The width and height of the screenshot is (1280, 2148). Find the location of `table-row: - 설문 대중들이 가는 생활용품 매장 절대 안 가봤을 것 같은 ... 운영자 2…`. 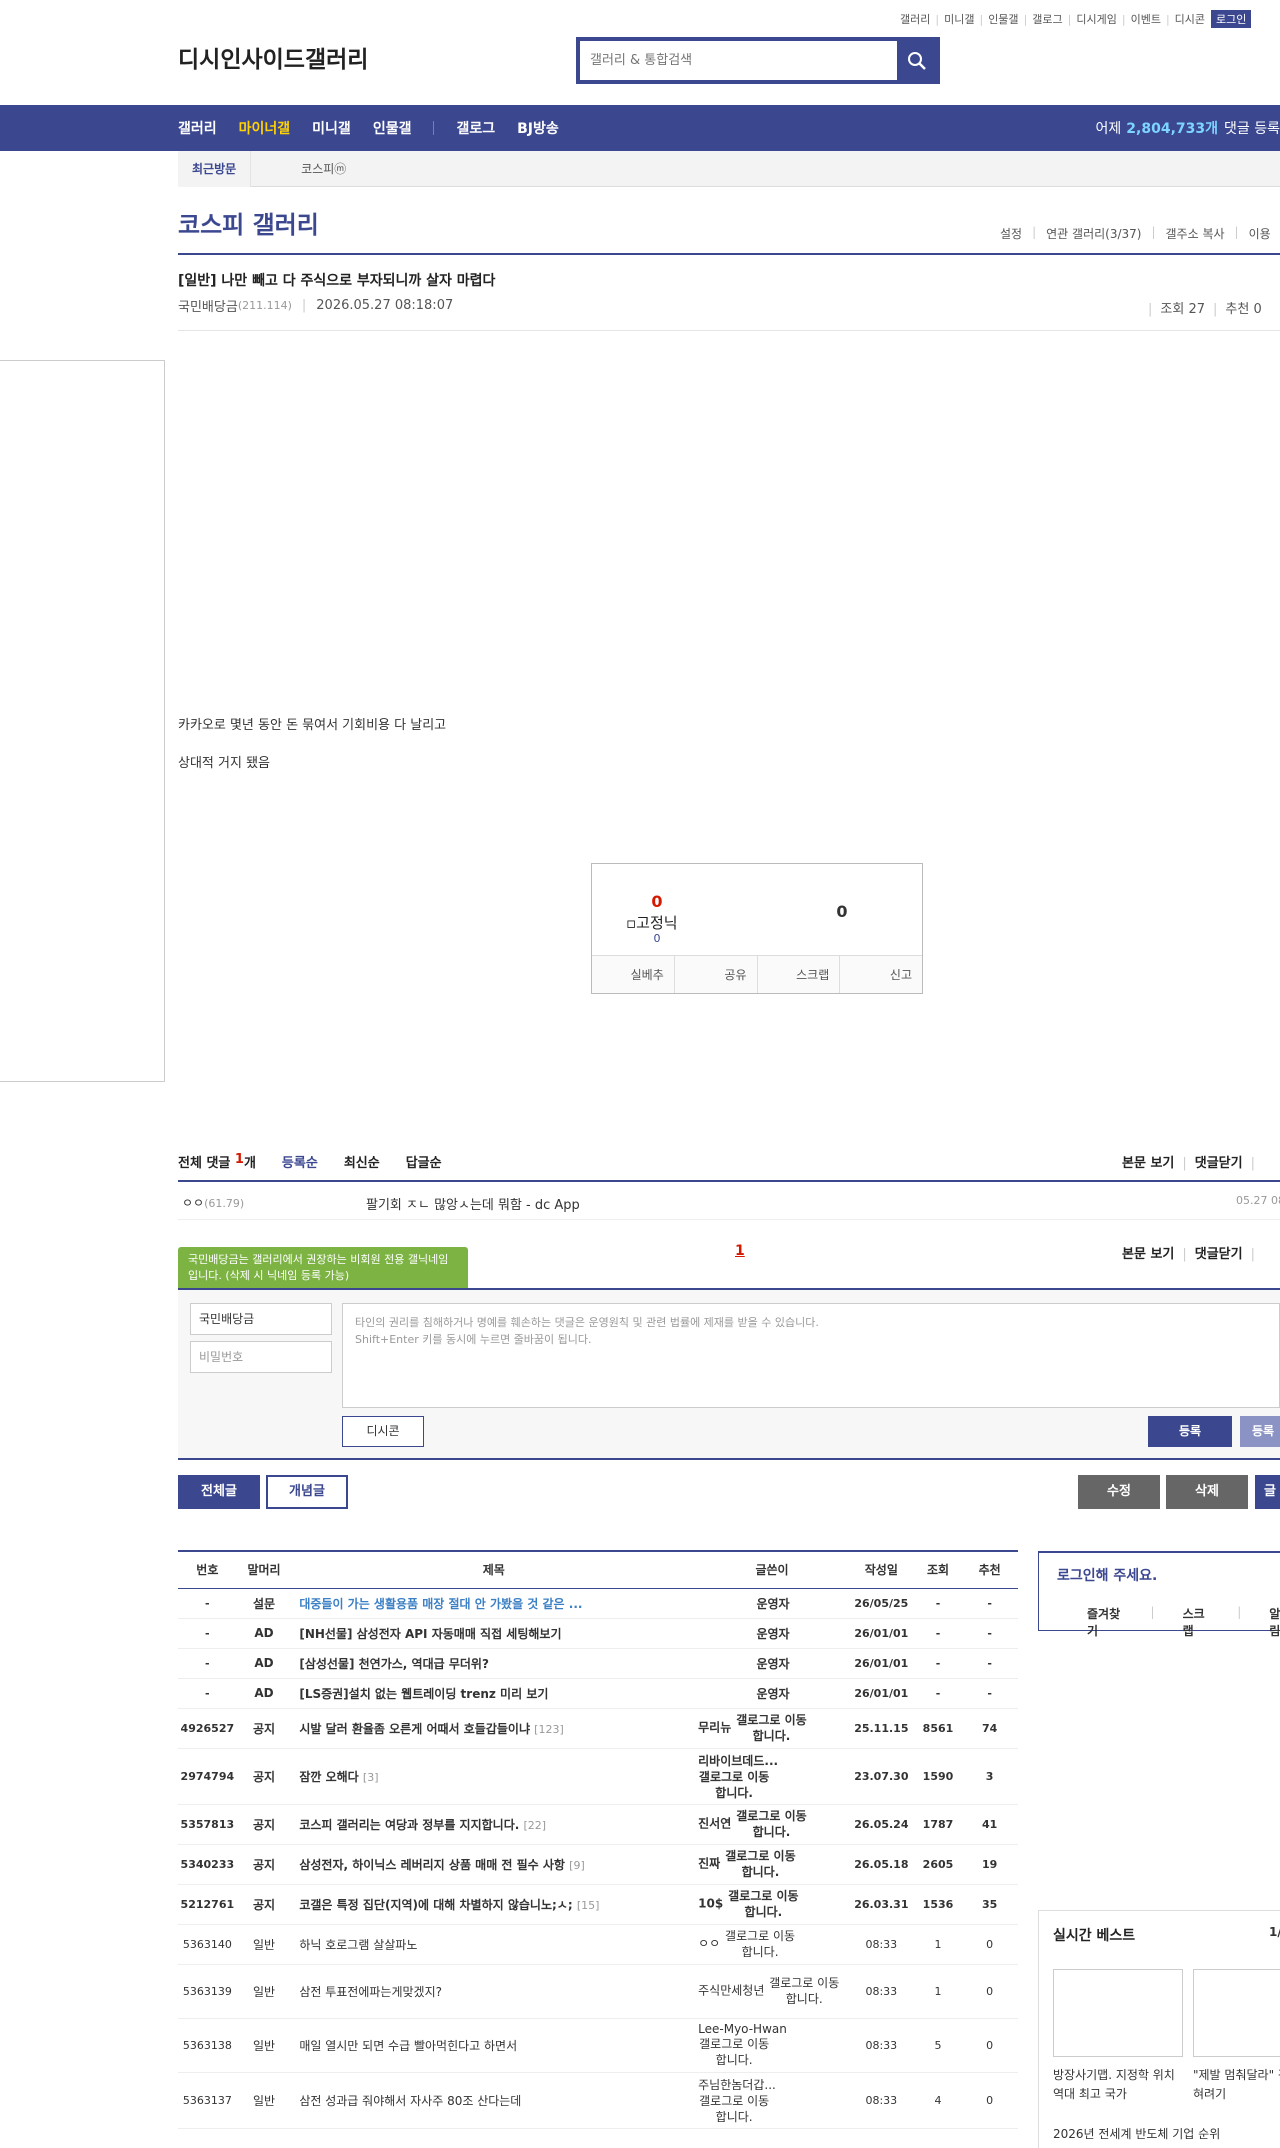

table-row: - 설문 대중들이 가는 생활용품 매장 절대 안 가봤을 것 같은 ... 운영자 2… is located at coordinates (598, 1603).